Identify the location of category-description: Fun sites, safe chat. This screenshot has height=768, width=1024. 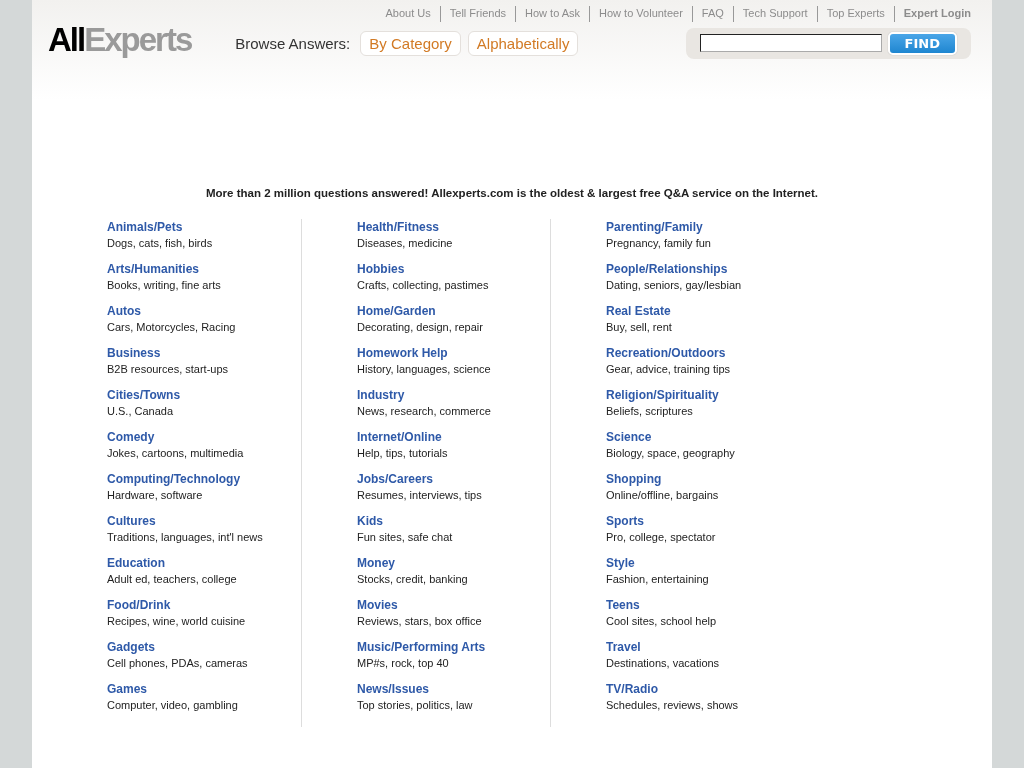
(405, 537).